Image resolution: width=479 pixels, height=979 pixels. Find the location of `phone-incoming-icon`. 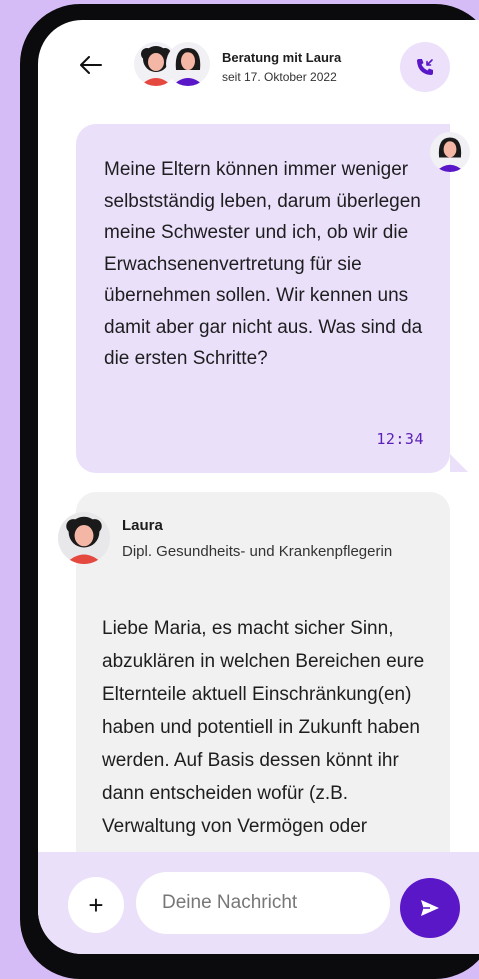

phone-incoming-icon is located at coordinates (425, 67).